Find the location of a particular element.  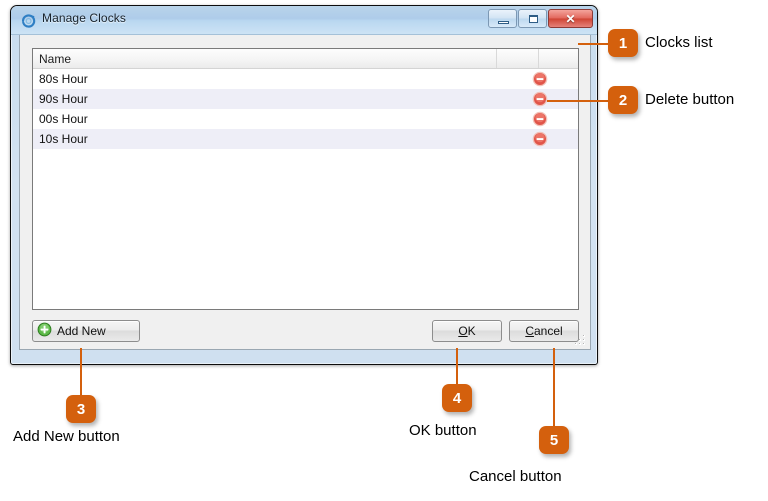

annotation-badge-3: 3 is located at coordinates (81, 409).